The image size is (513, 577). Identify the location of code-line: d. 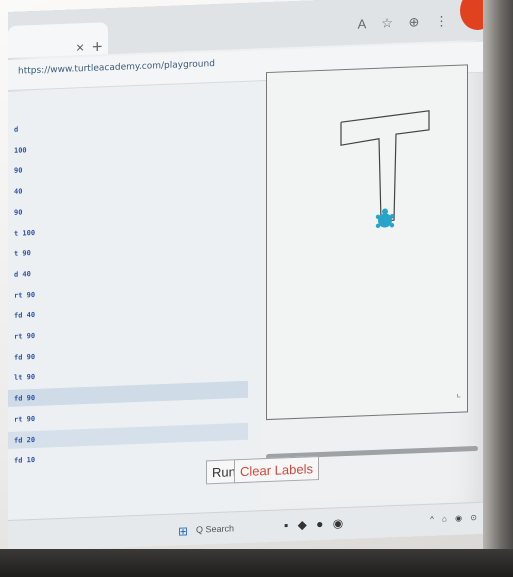
(16, 130).